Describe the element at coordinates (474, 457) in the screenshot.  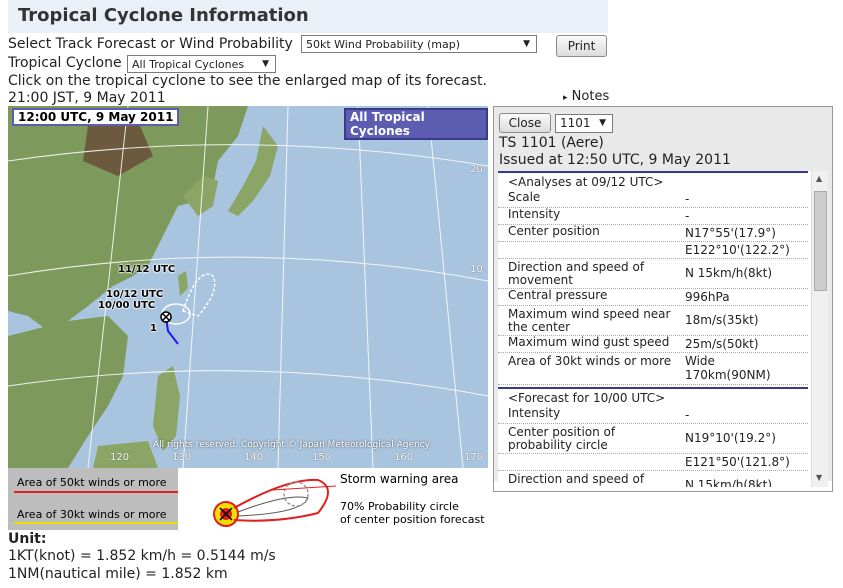
I see `lon-tick: 170` at that location.